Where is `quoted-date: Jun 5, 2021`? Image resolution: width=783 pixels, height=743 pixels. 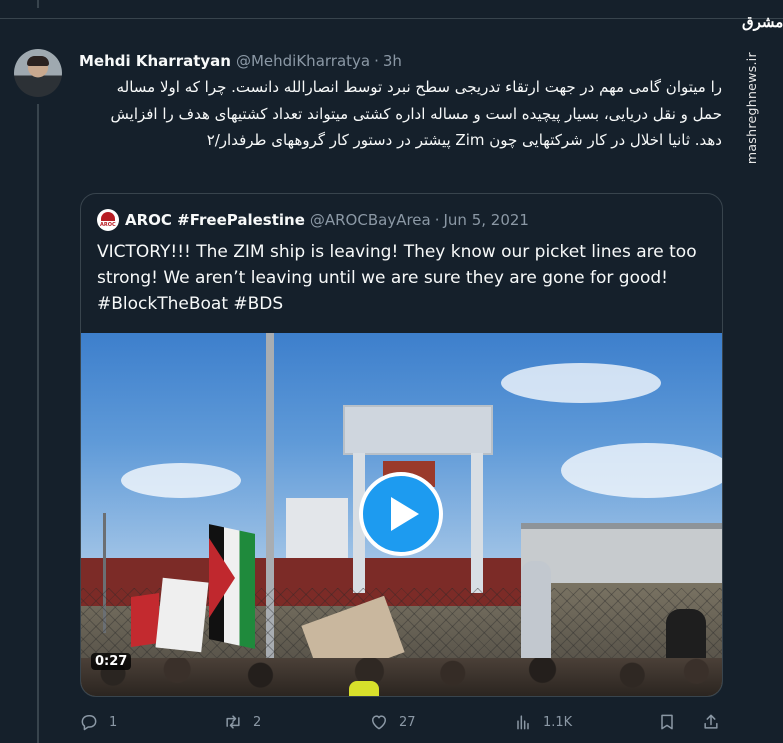
quoted-date: Jun 5, 2021 is located at coordinates (486, 220).